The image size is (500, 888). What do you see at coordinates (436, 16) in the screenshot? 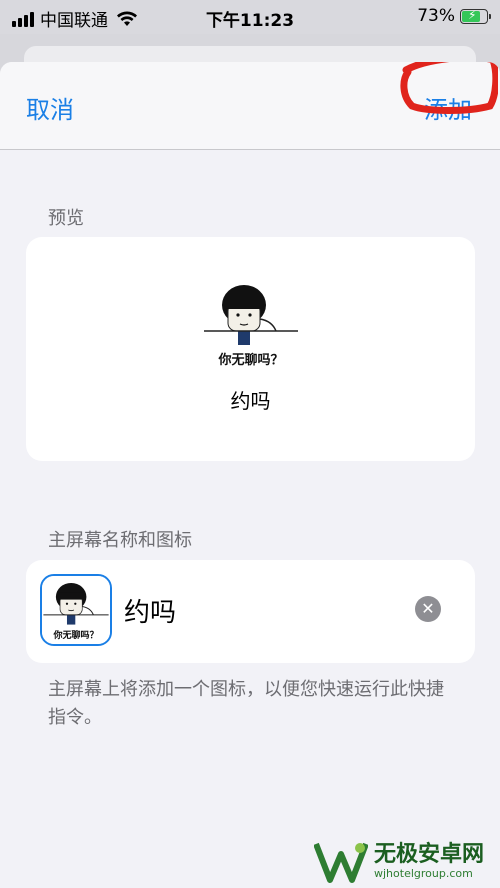
I see `battery-percent: 73%` at bounding box center [436, 16].